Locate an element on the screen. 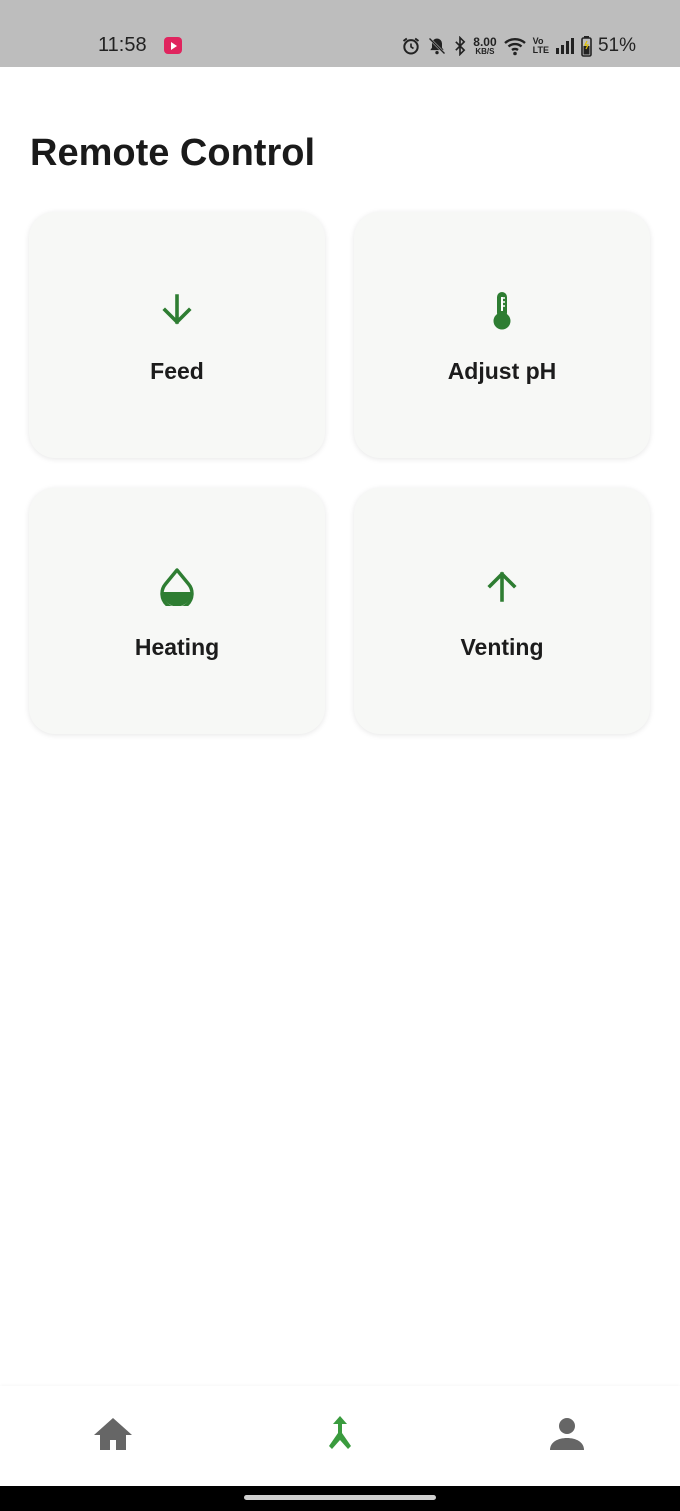 The image size is (680, 1511). battery-percent: 51% is located at coordinates (616, 45).